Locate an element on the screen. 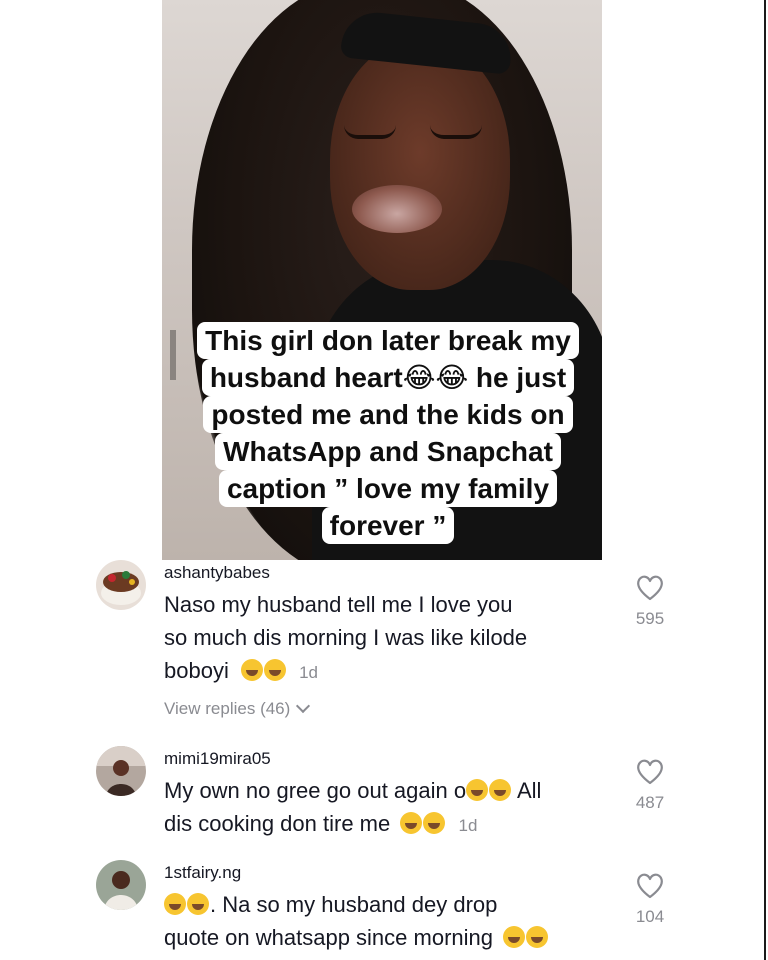  like-count: 595 is located at coordinates (650, 618).